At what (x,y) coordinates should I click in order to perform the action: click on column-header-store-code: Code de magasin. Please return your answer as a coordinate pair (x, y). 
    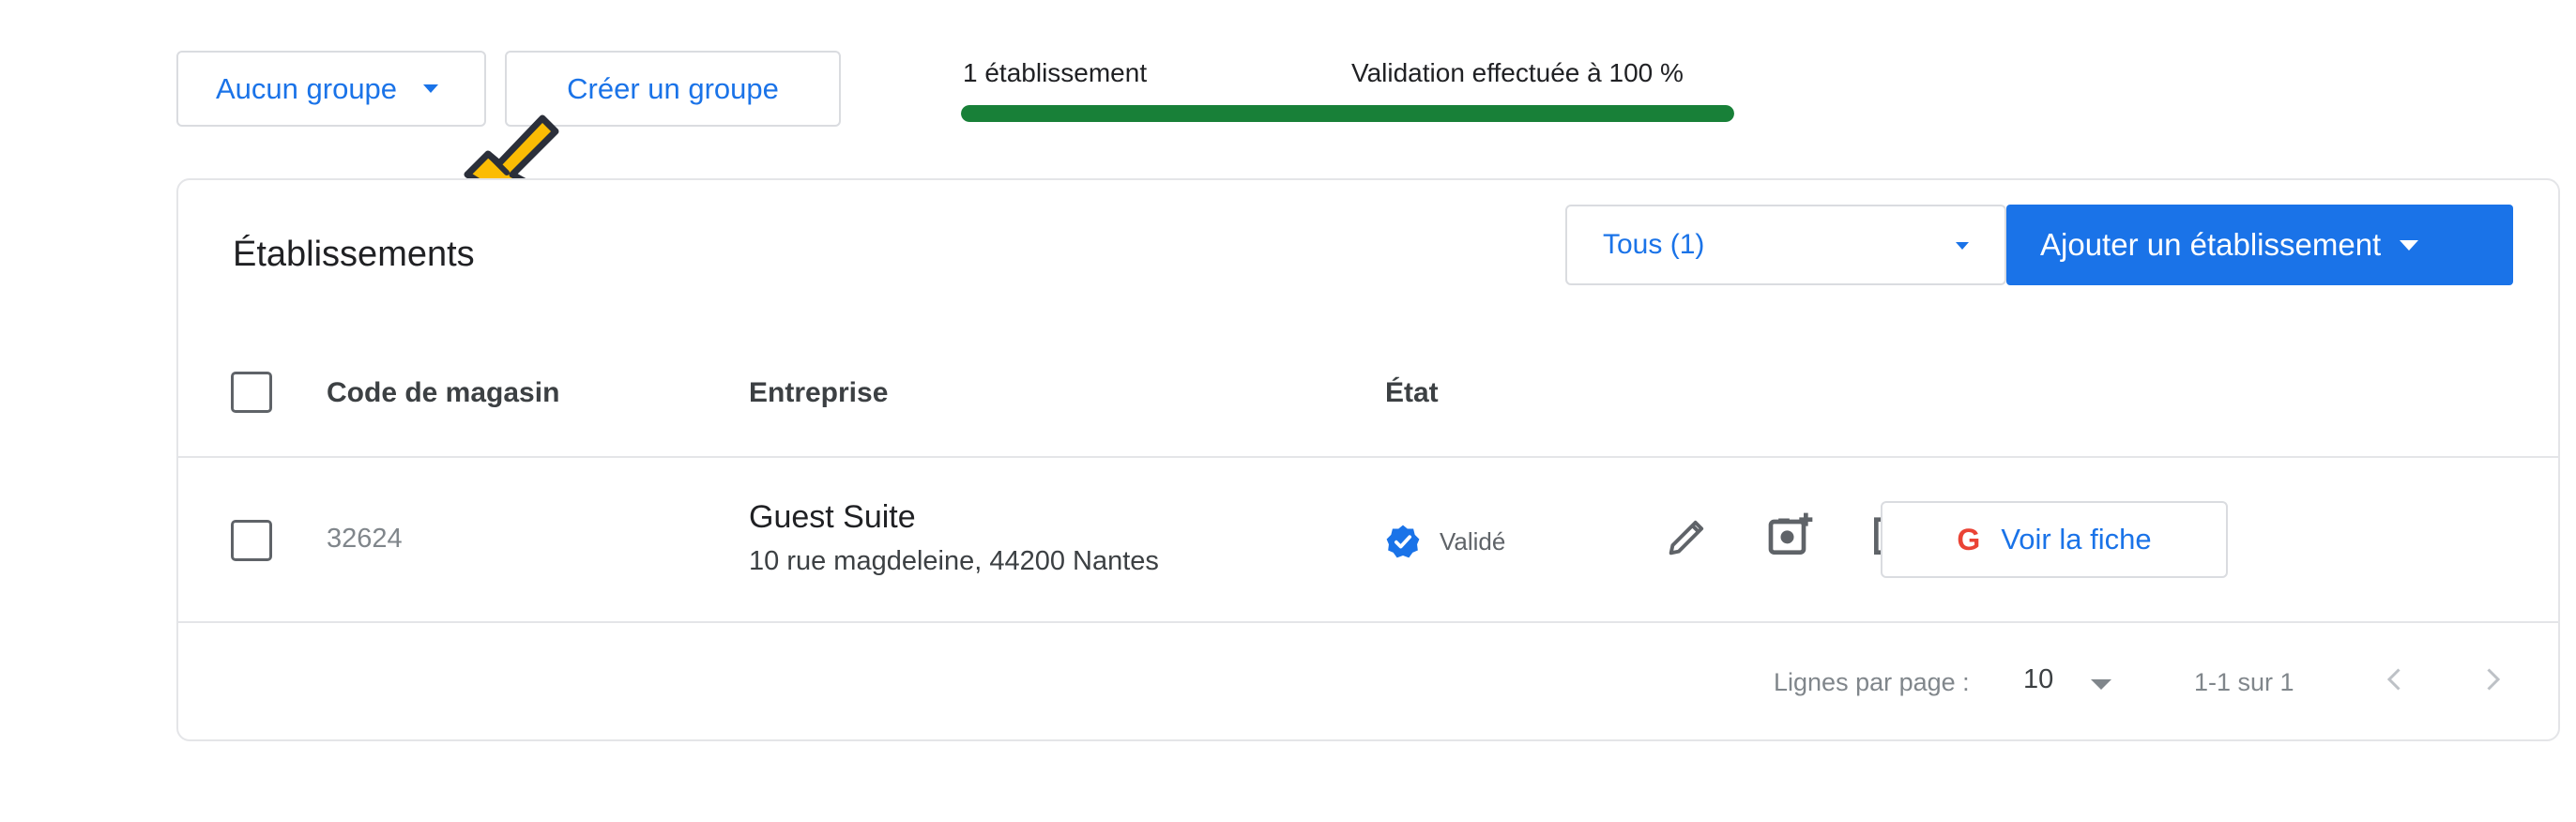
    Looking at the image, I should click on (443, 393).